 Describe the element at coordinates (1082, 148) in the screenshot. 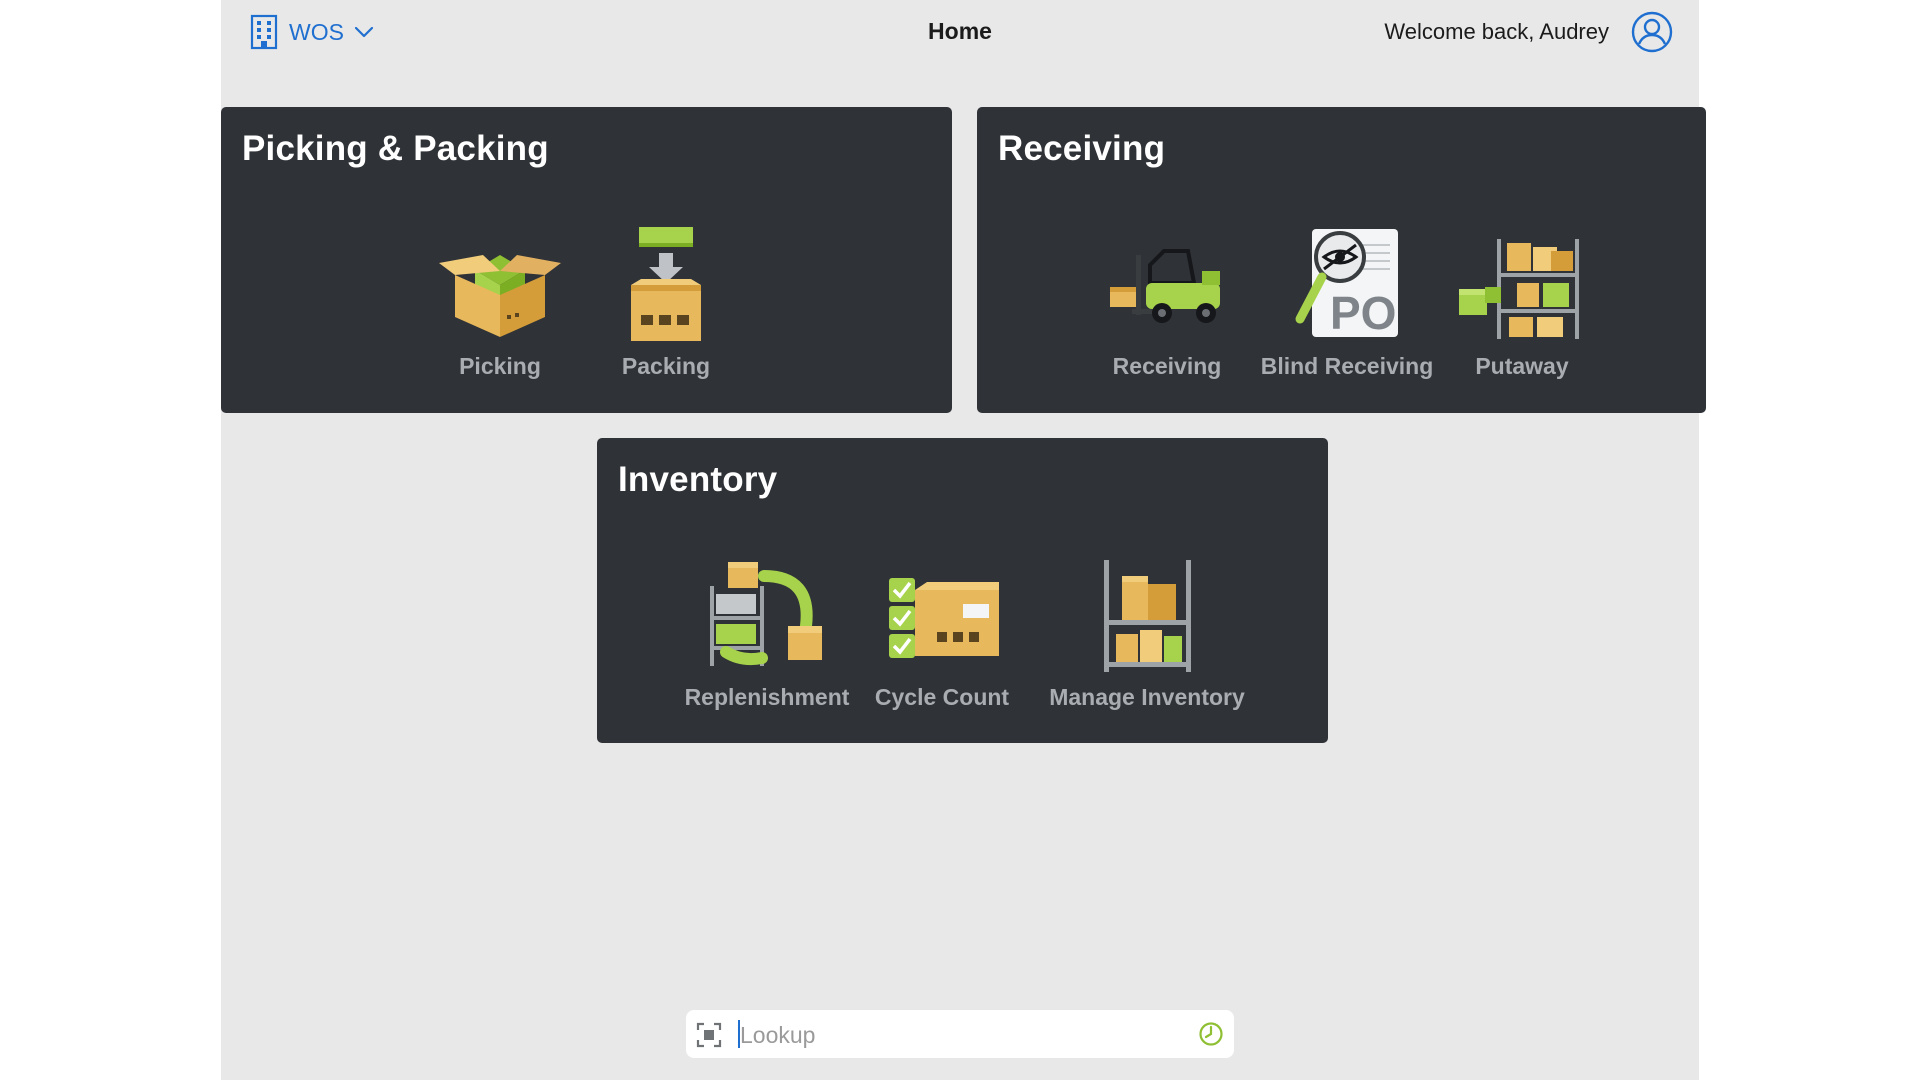

I see `panel-title: Receiving` at that location.